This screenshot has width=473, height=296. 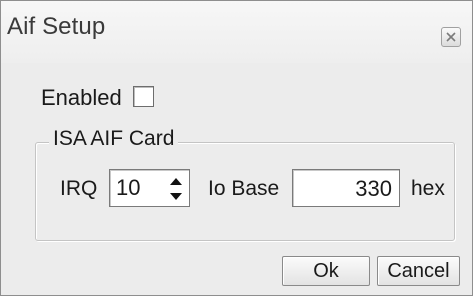 I want to click on close-button, so click(x=451, y=37).